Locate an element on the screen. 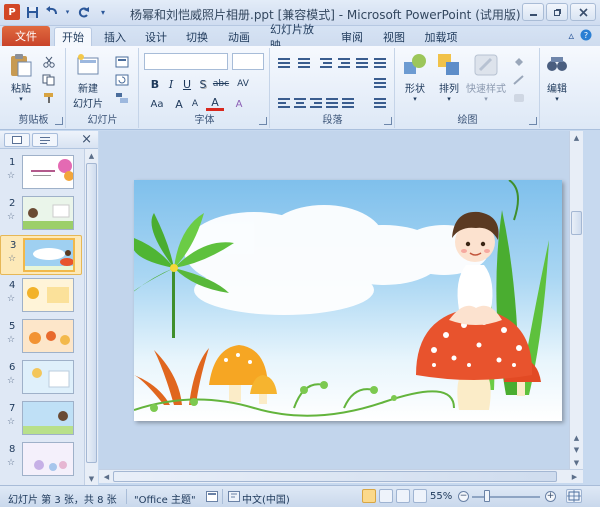 The height and width of the screenshot is (507, 600). strikethrough-button: abc is located at coordinates (221, 84).